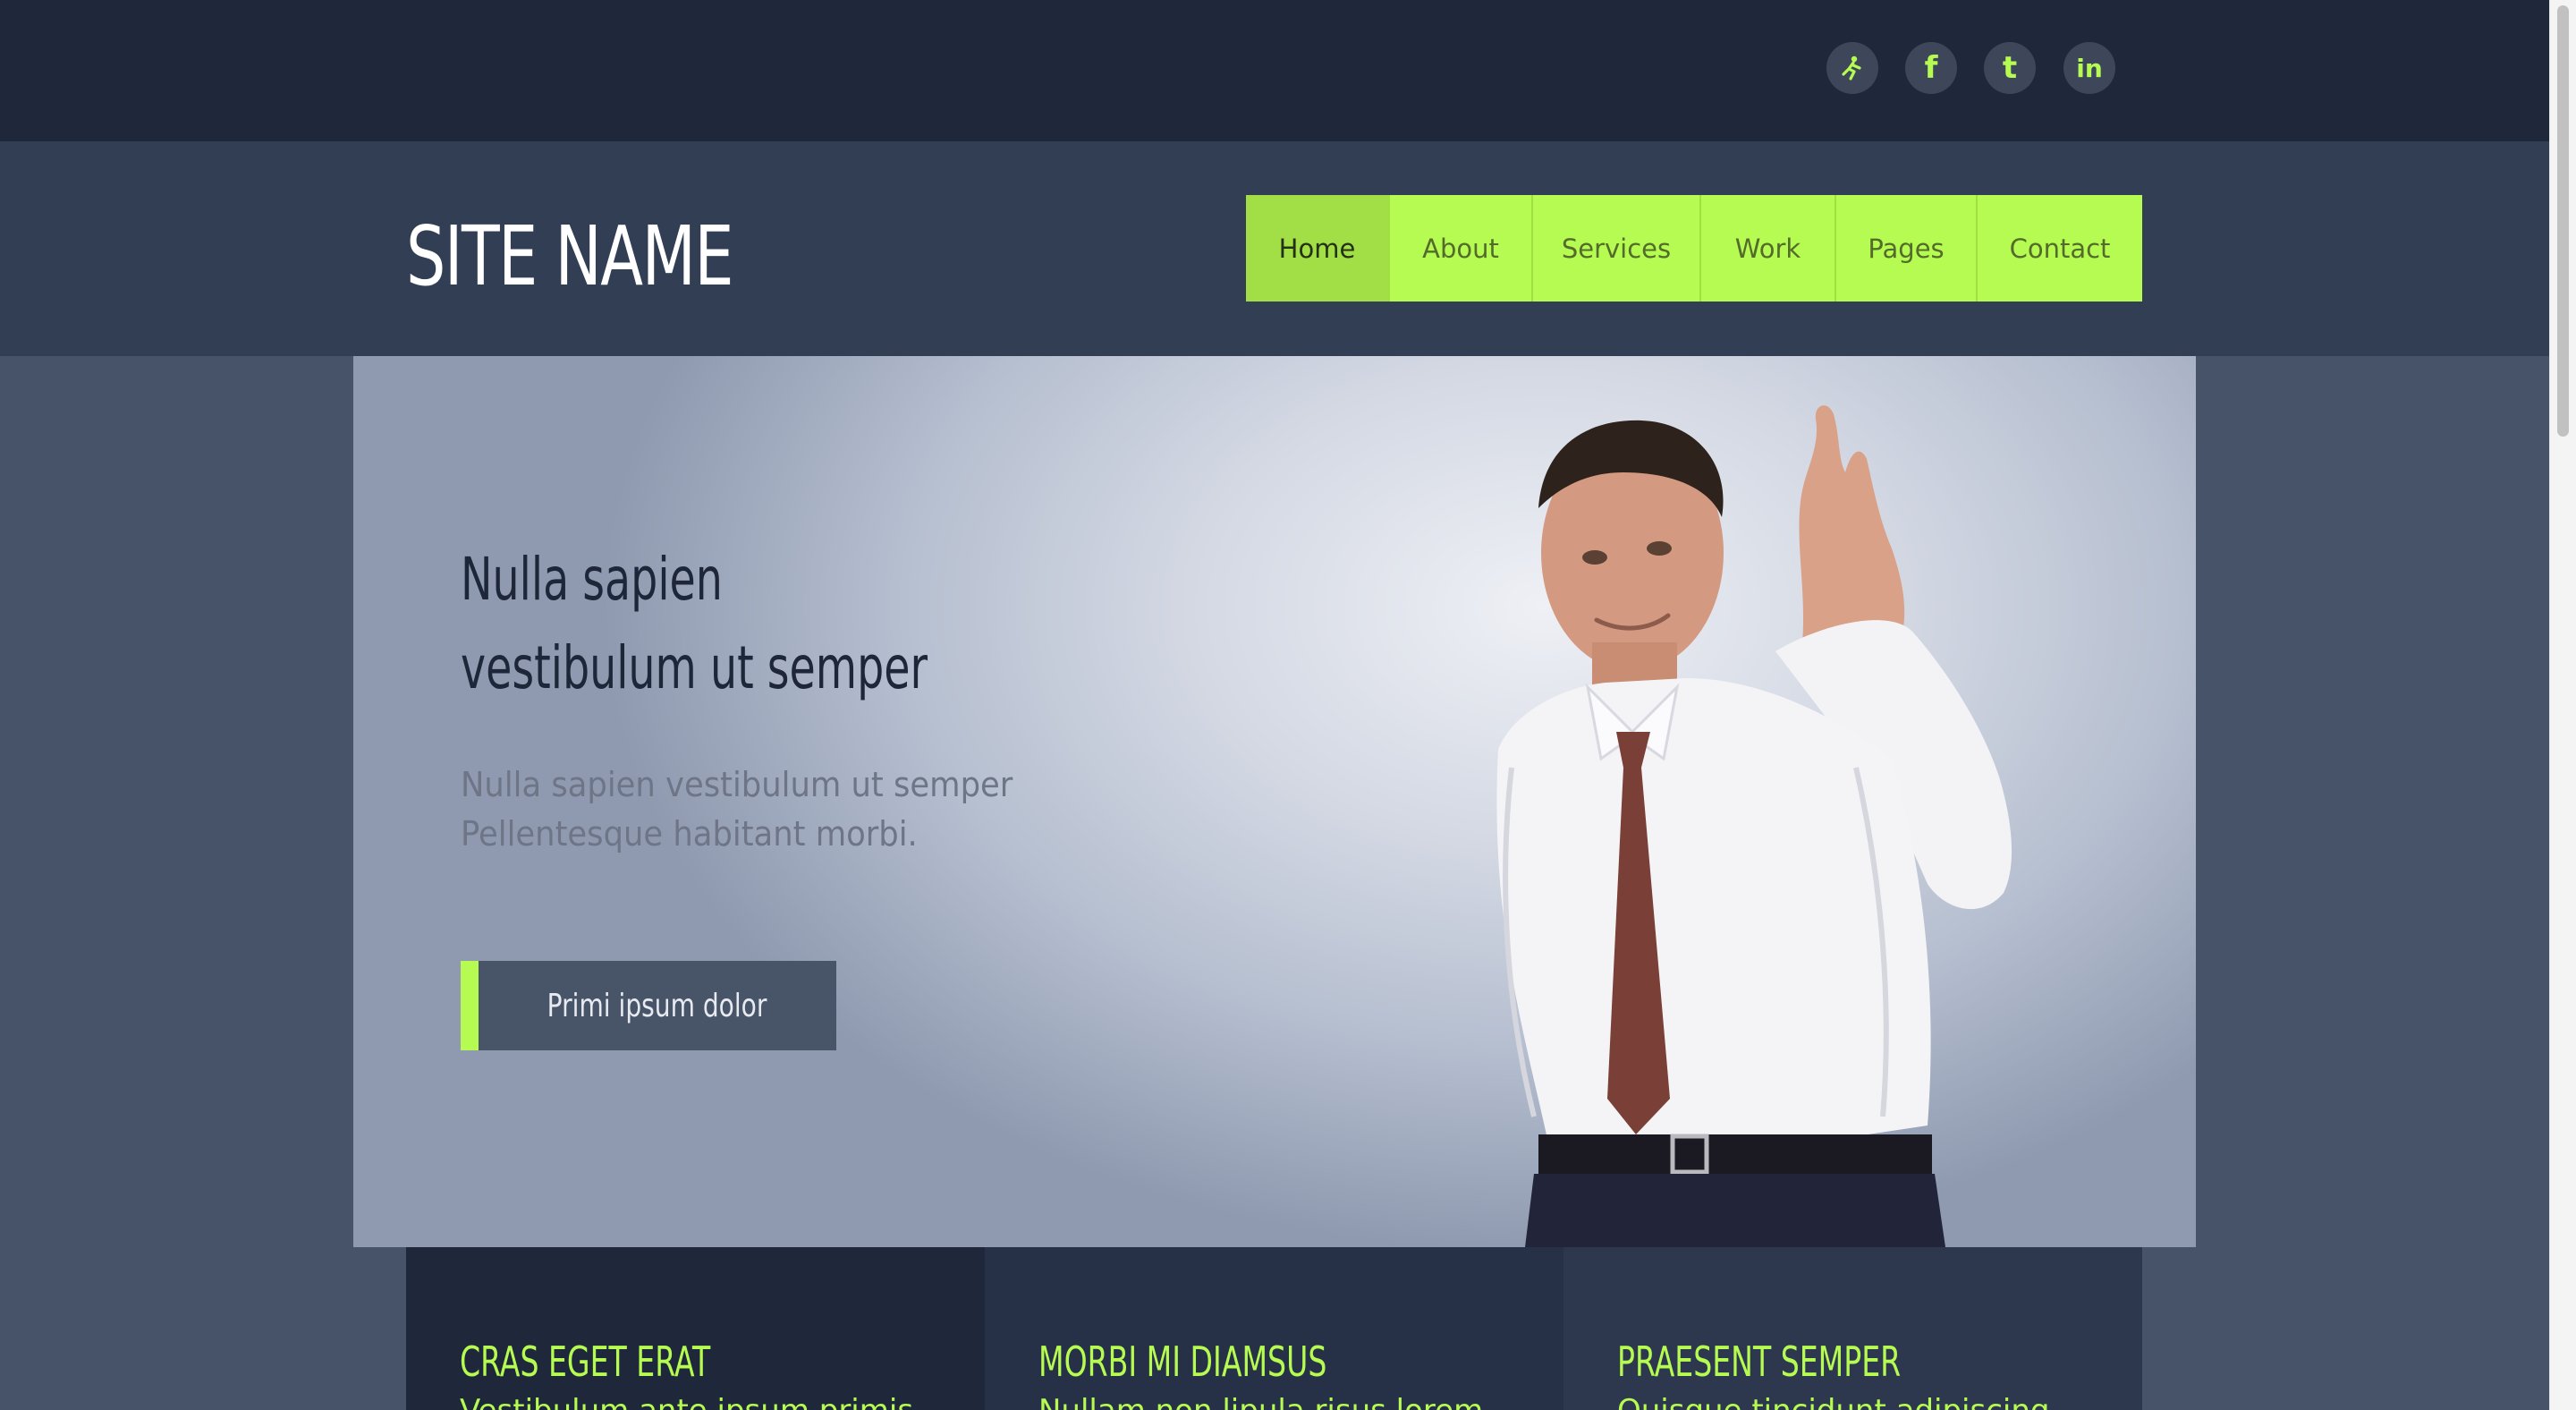 Image resolution: width=2576 pixels, height=1410 pixels. Describe the element at coordinates (2010, 68) in the screenshot. I see `twitter-icon: t` at that location.